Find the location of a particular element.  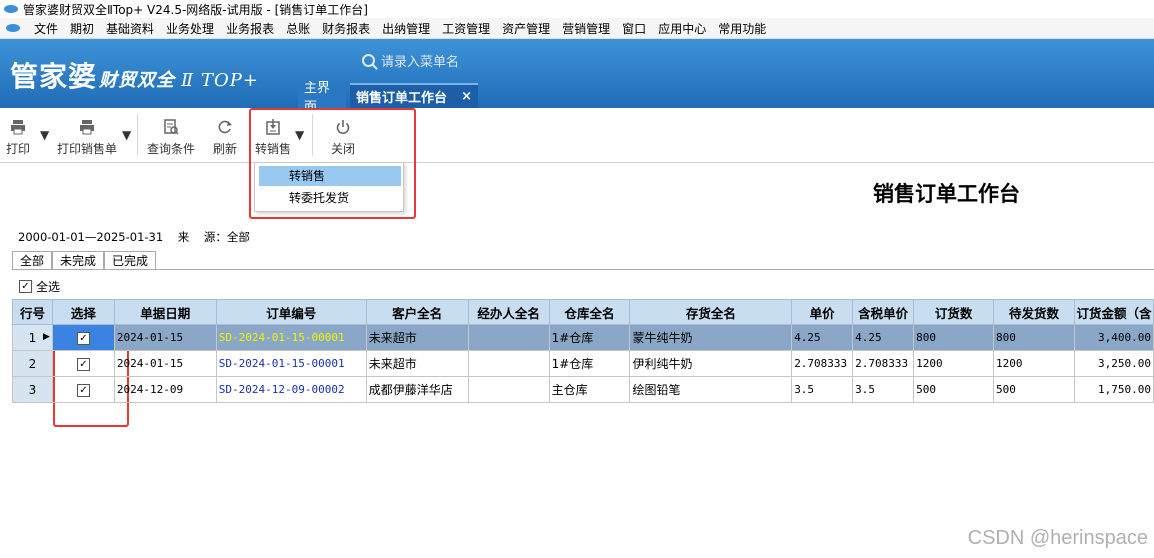

row-pointer-icon: ▶ is located at coordinates (46, 337).